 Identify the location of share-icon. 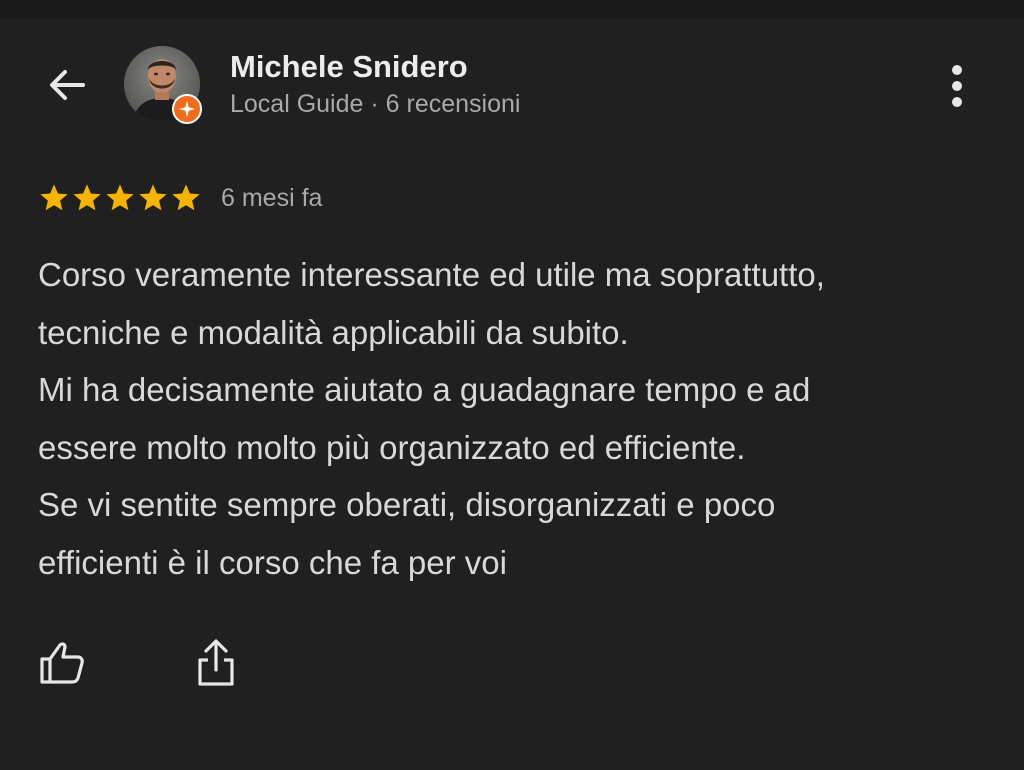
(216, 662).